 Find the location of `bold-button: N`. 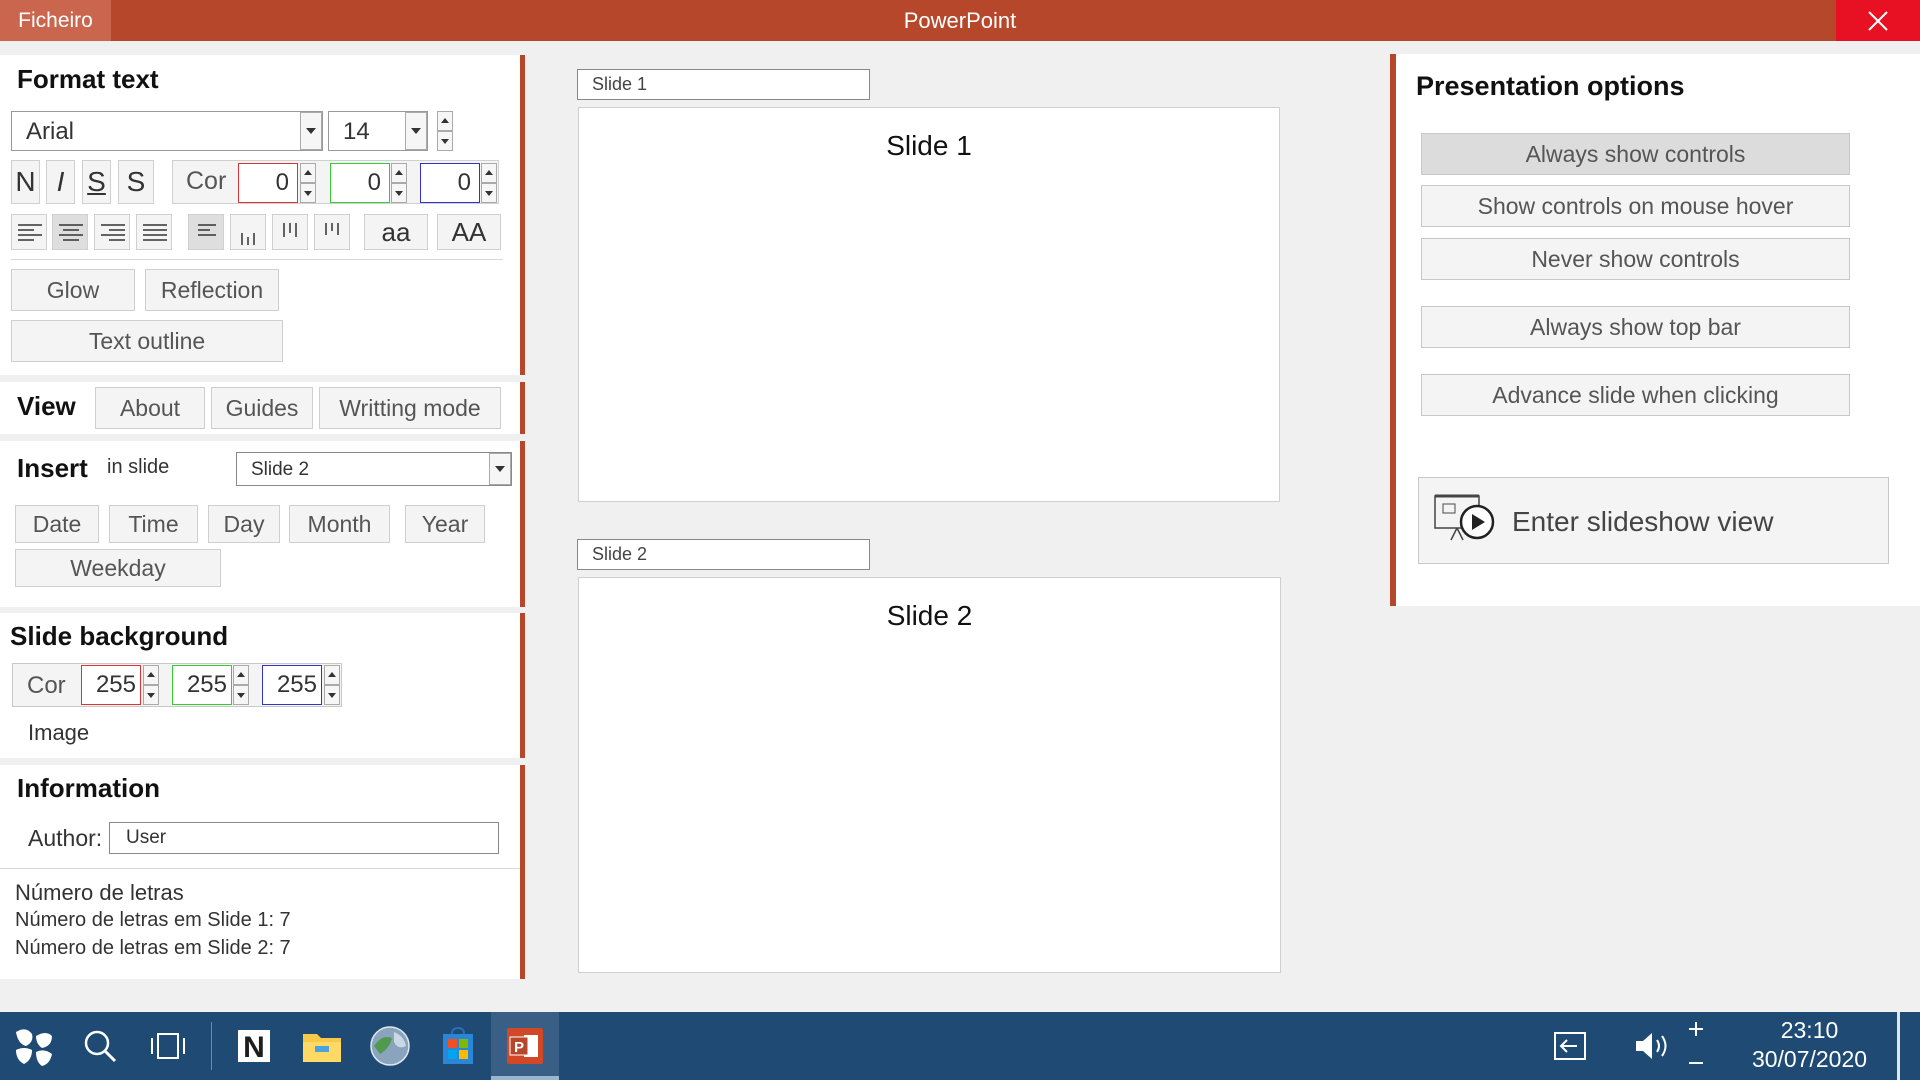

bold-button: N is located at coordinates (25, 182).